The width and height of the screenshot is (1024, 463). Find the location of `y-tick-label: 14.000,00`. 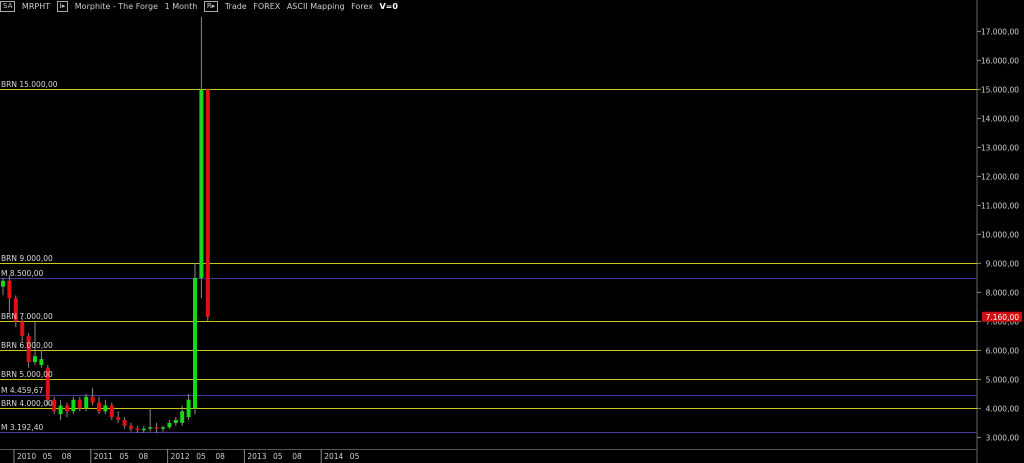

y-tick-label: 14.000,00 is located at coordinates (1000, 118).